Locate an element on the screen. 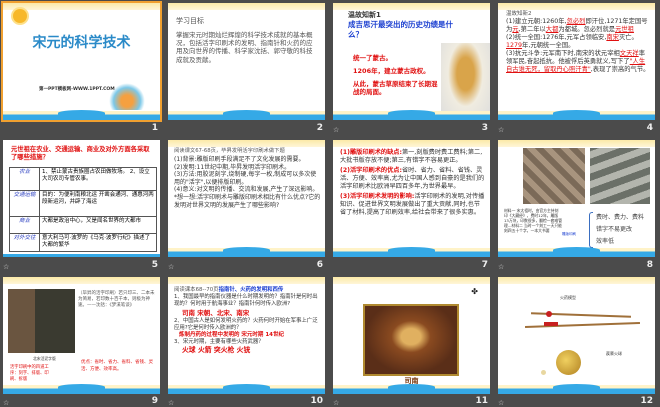  row-text: 大都是政治中心，又是闻名世界的大都市 is located at coordinates (98, 225).